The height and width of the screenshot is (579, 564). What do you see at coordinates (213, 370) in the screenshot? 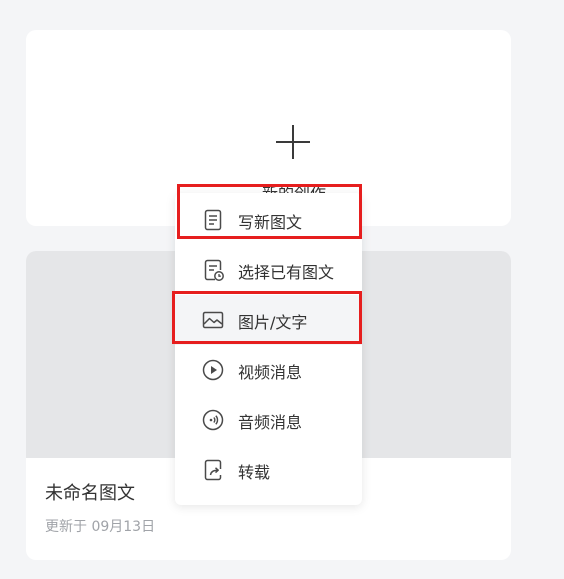
I see `play-circle-icon` at bounding box center [213, 370].